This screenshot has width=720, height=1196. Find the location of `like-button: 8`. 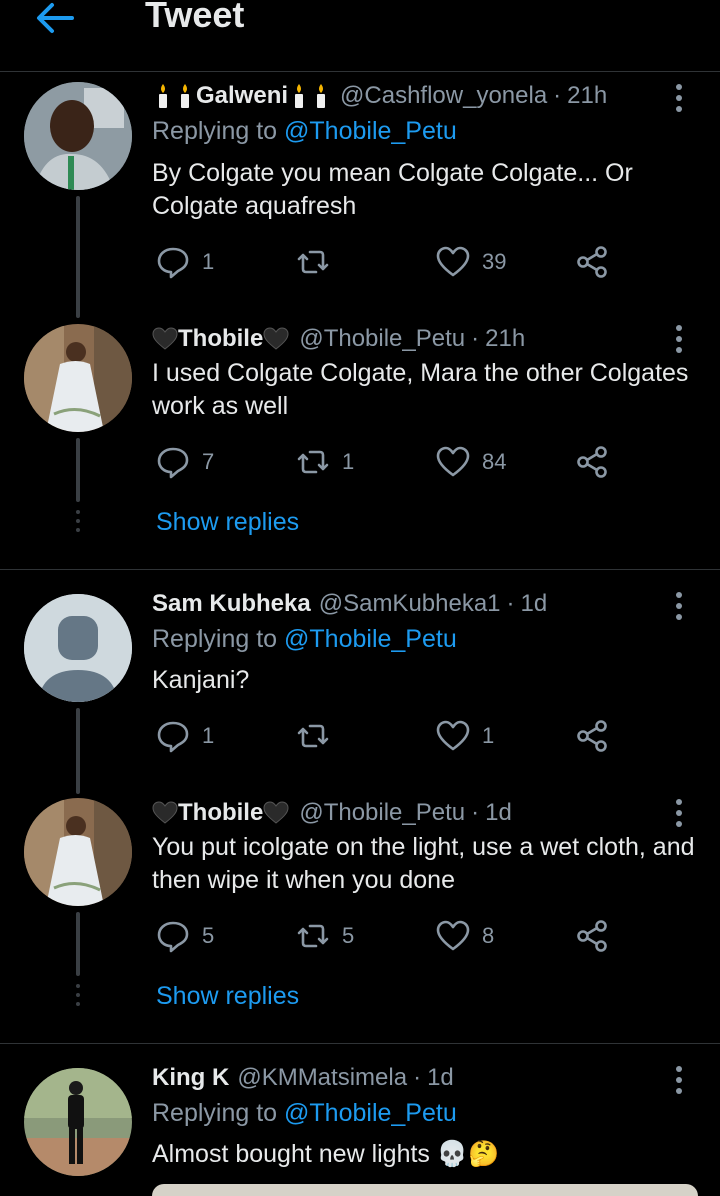

like-button: 8 is located at coordinates (465, 936).